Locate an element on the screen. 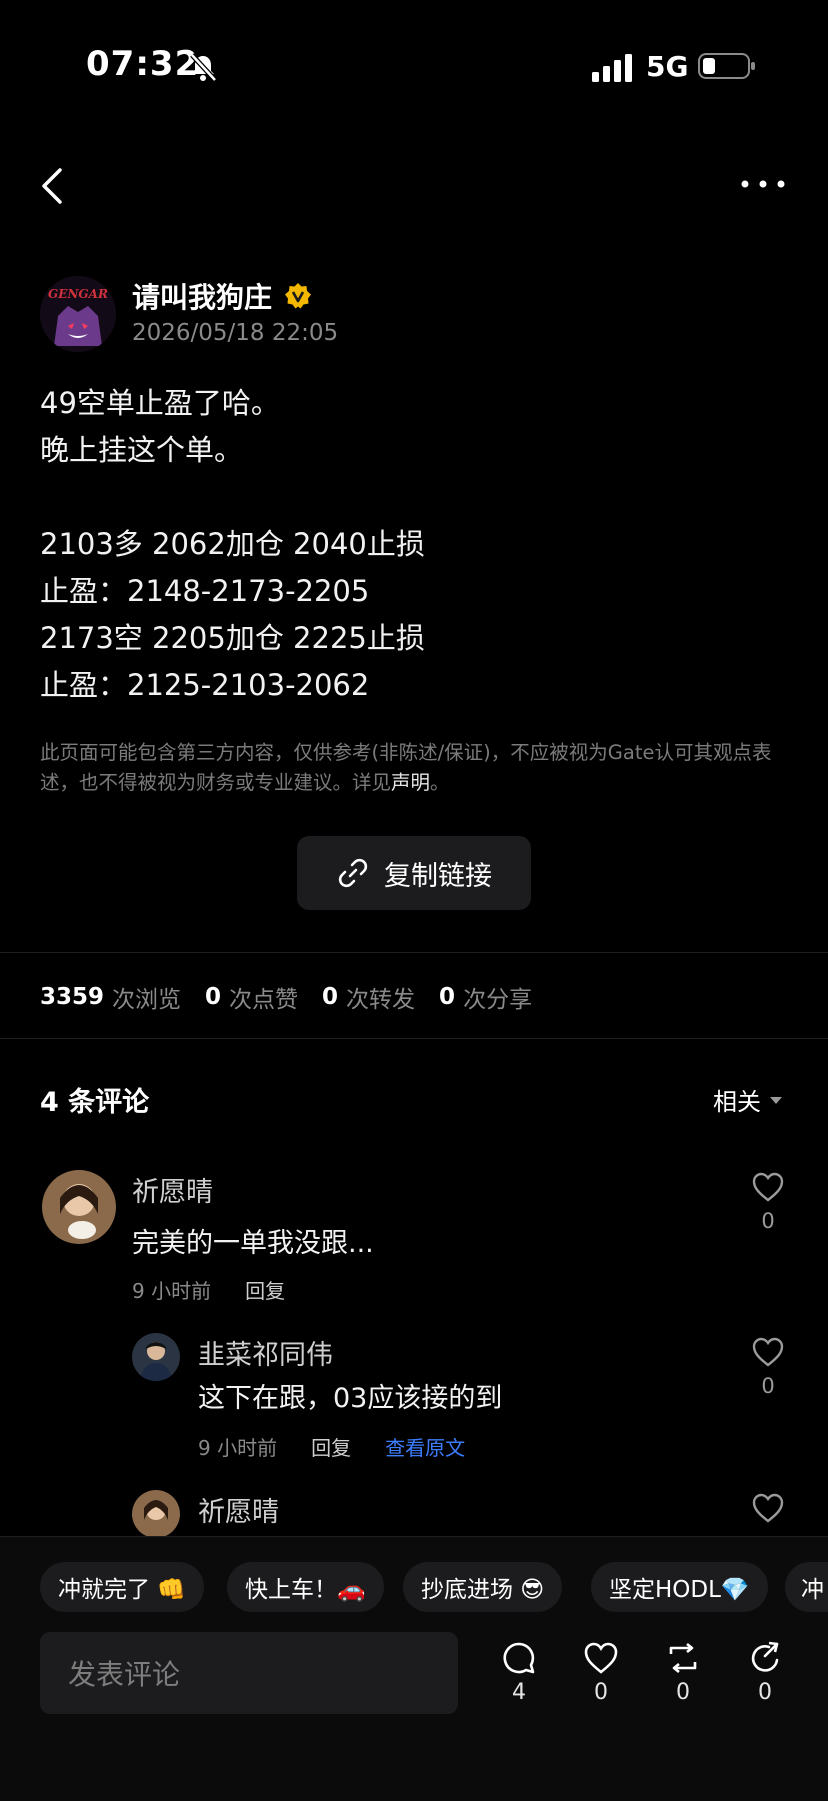  avatar-gengar-image: GENGAR is located at coordinates (78, 314).